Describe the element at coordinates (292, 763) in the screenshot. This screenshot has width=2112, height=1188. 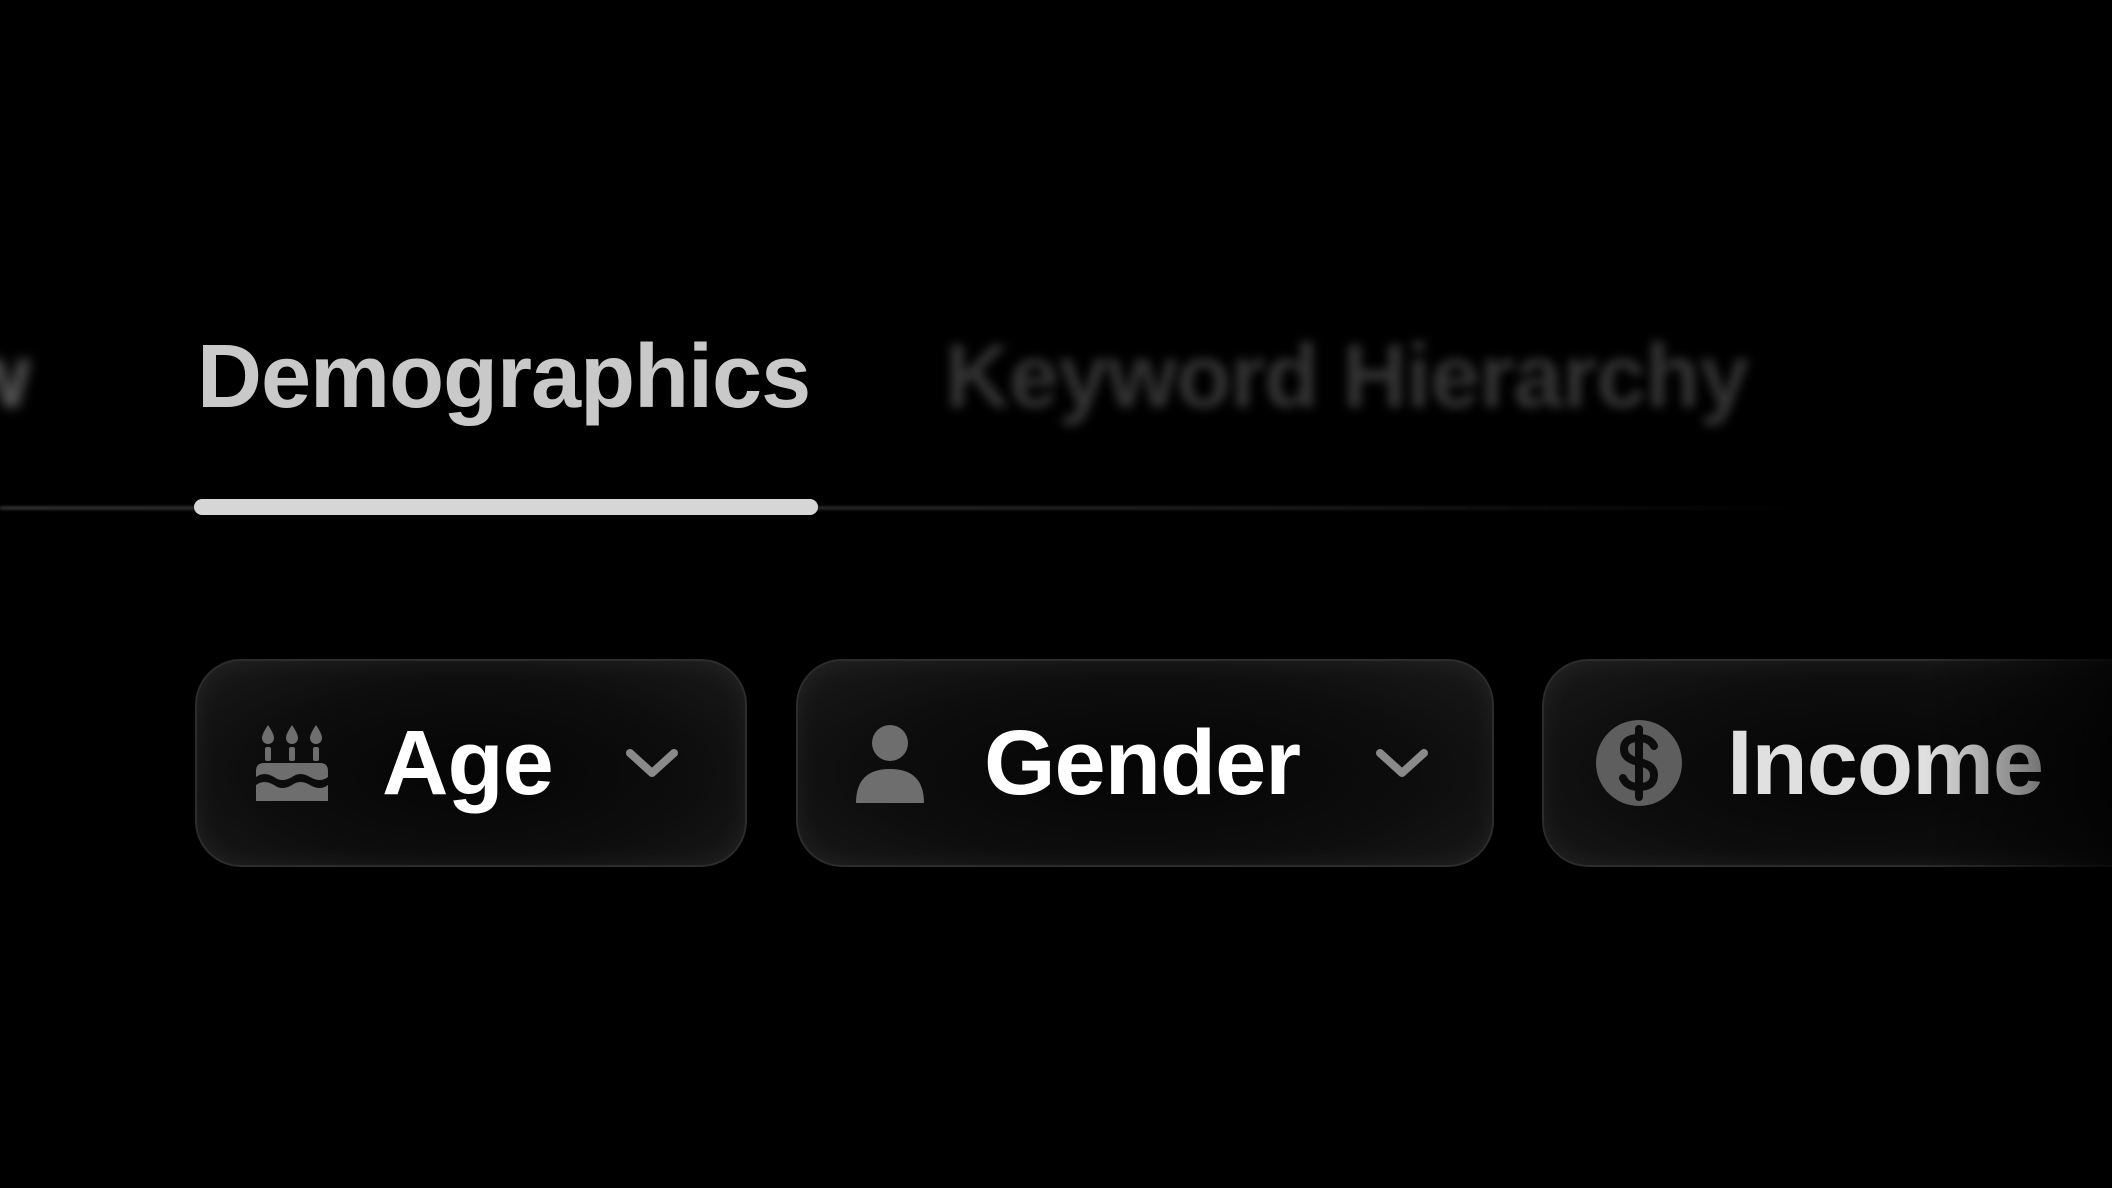
I see `birthday-cake-icon` at that location.